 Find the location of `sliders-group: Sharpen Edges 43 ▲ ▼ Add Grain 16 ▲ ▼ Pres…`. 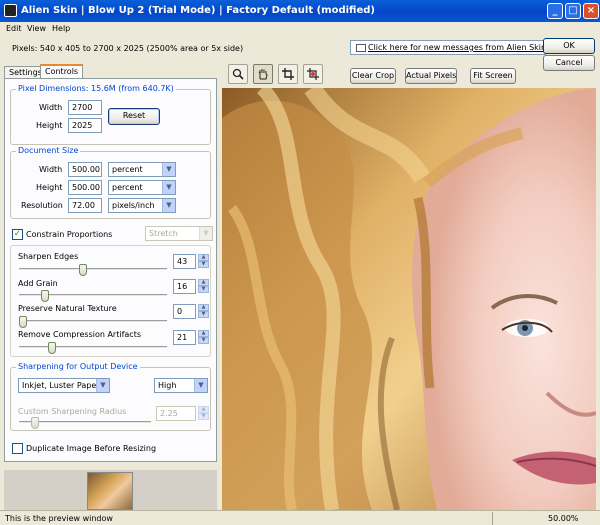

sliders-group: Sharpen Edges 43 ▲ ▼ Add Grain 16 ▲ ▼ Pres… is located at coordinates (110, 301).